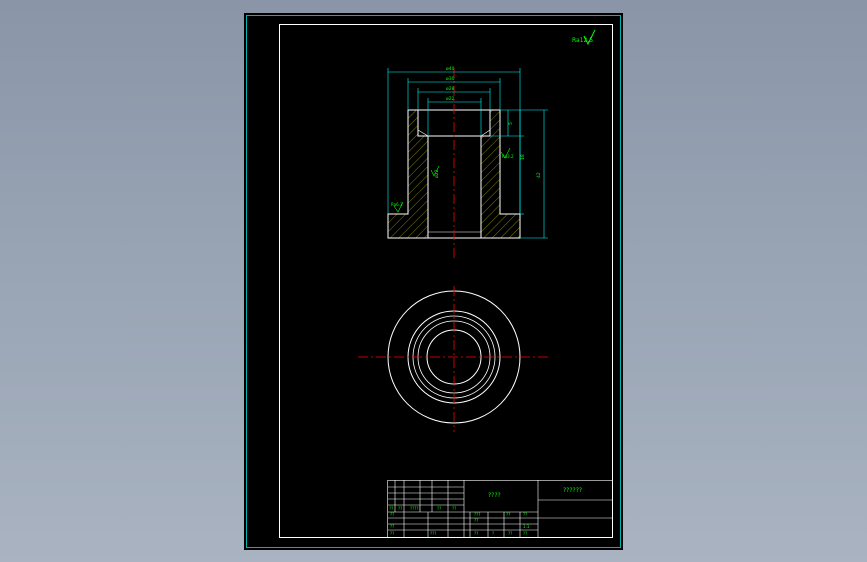 The height and width of the screenshot is (562, 867). Describe the element at coordinates (539, 175) in the screenshot. I see `dim-right-3: 42` at that location.